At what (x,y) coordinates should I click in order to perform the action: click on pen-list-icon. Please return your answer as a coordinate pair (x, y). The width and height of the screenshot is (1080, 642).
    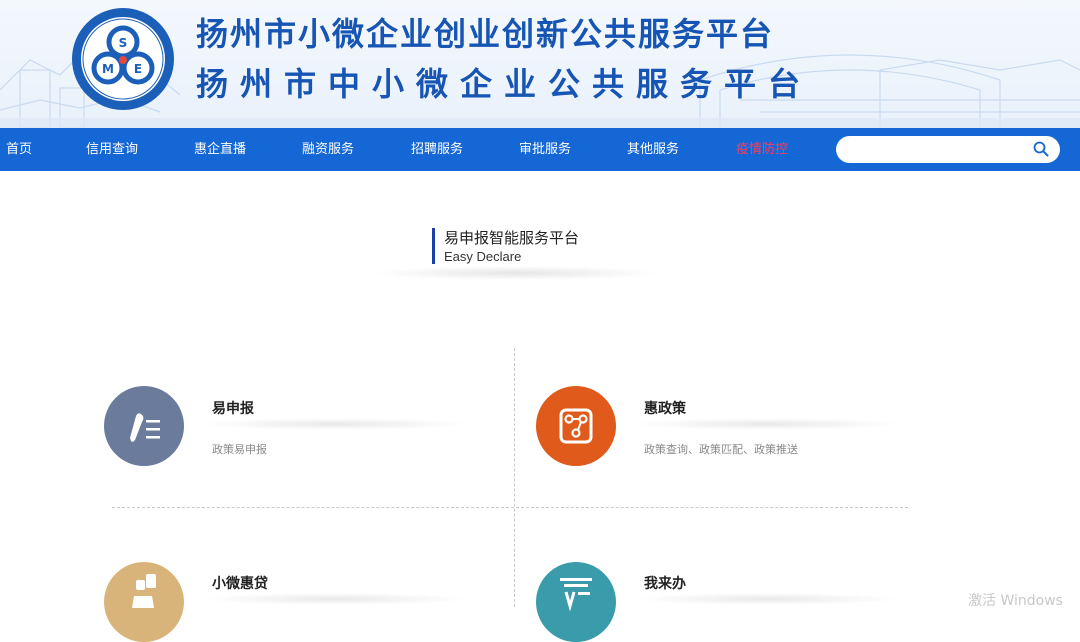
    Looking at the image, I should click on (144, 426).